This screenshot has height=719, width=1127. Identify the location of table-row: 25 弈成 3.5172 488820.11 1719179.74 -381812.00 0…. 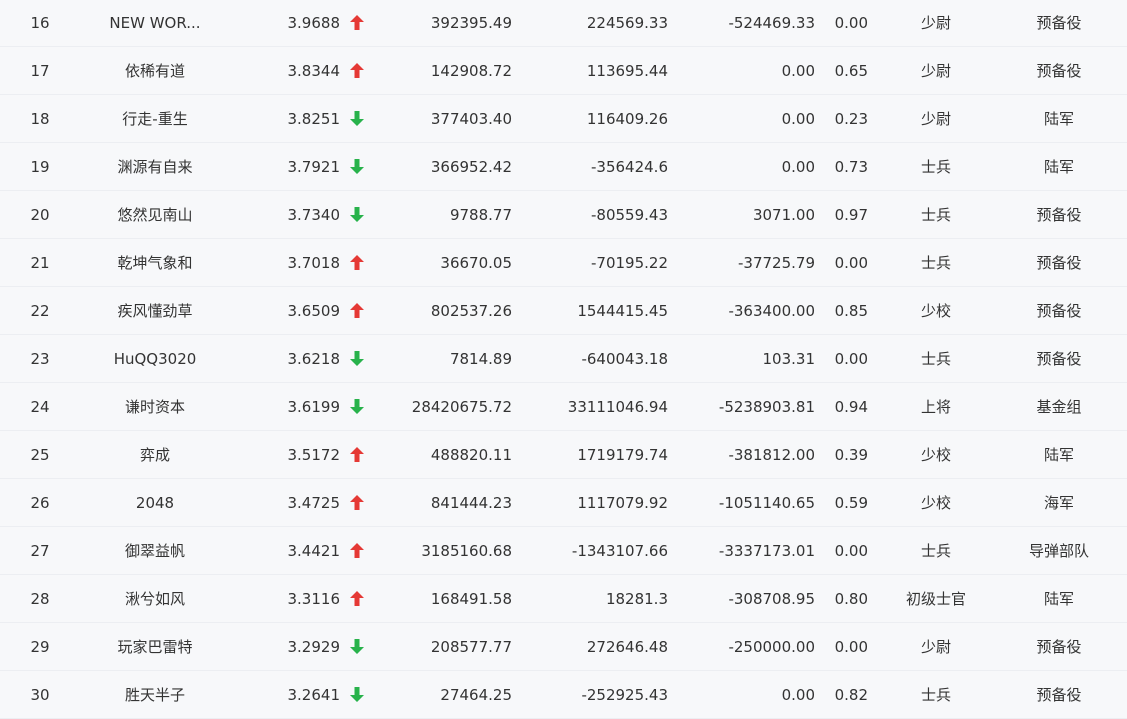
(563, 455).